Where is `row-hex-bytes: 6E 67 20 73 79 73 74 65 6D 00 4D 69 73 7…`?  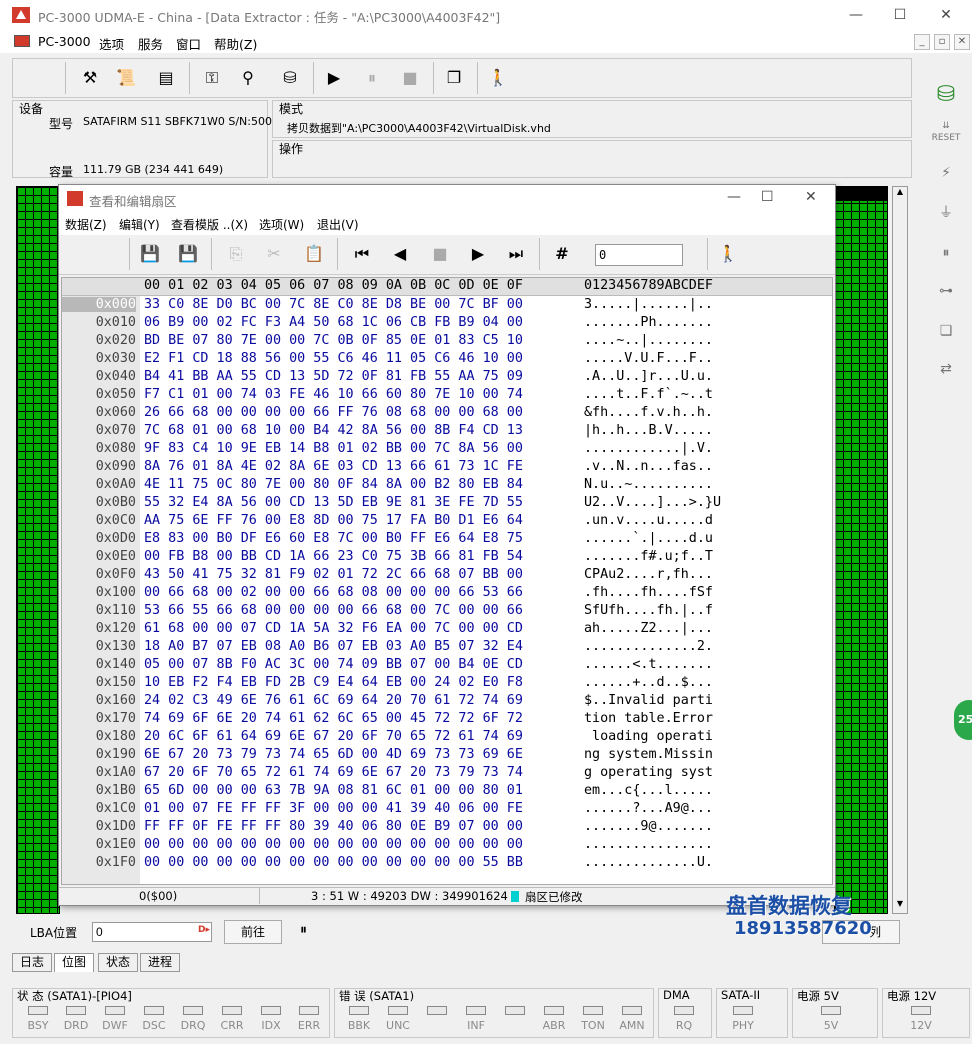
row-hex-bytes: 6E 67 20 73 79 73 74 65 6D 00 4D 69 73 7… is located at coordinates (333, 754).